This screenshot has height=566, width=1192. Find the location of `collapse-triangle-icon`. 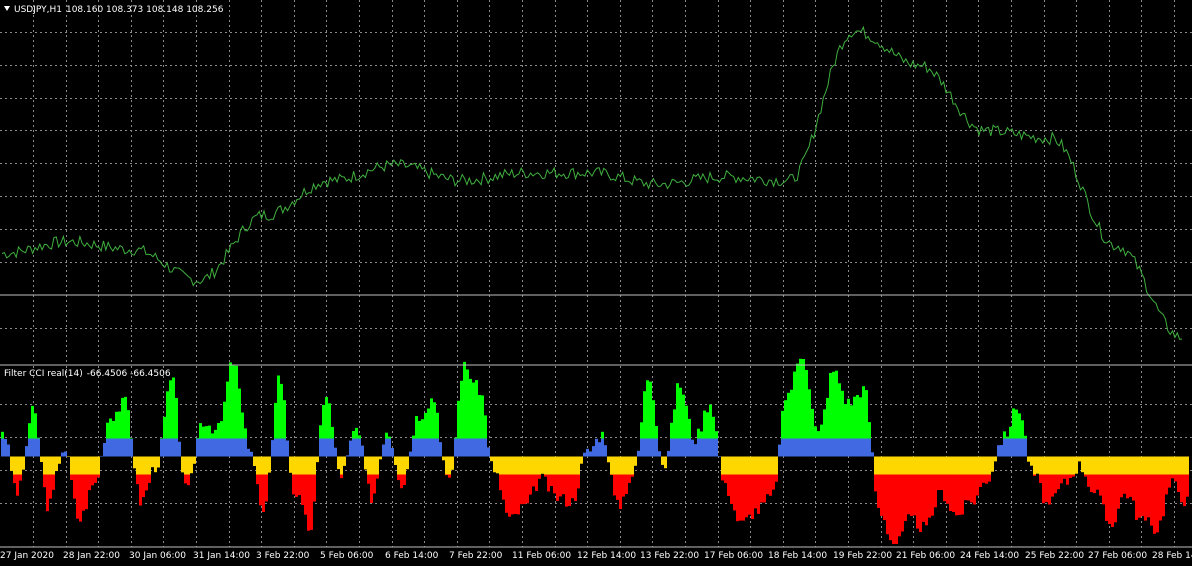

collapse-triangle-icon is located at coordinates (7, 8).